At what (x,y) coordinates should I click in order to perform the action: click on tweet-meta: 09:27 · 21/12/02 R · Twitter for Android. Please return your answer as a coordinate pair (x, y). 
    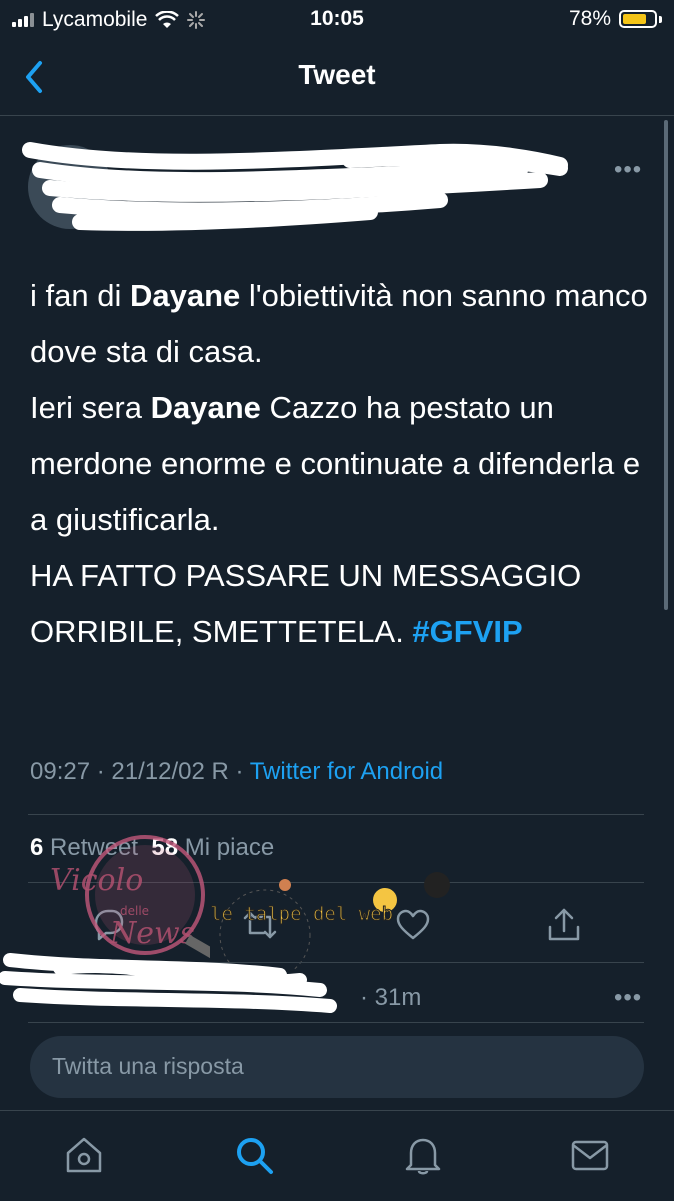
    Looking at the image, I should click on (236, 772).